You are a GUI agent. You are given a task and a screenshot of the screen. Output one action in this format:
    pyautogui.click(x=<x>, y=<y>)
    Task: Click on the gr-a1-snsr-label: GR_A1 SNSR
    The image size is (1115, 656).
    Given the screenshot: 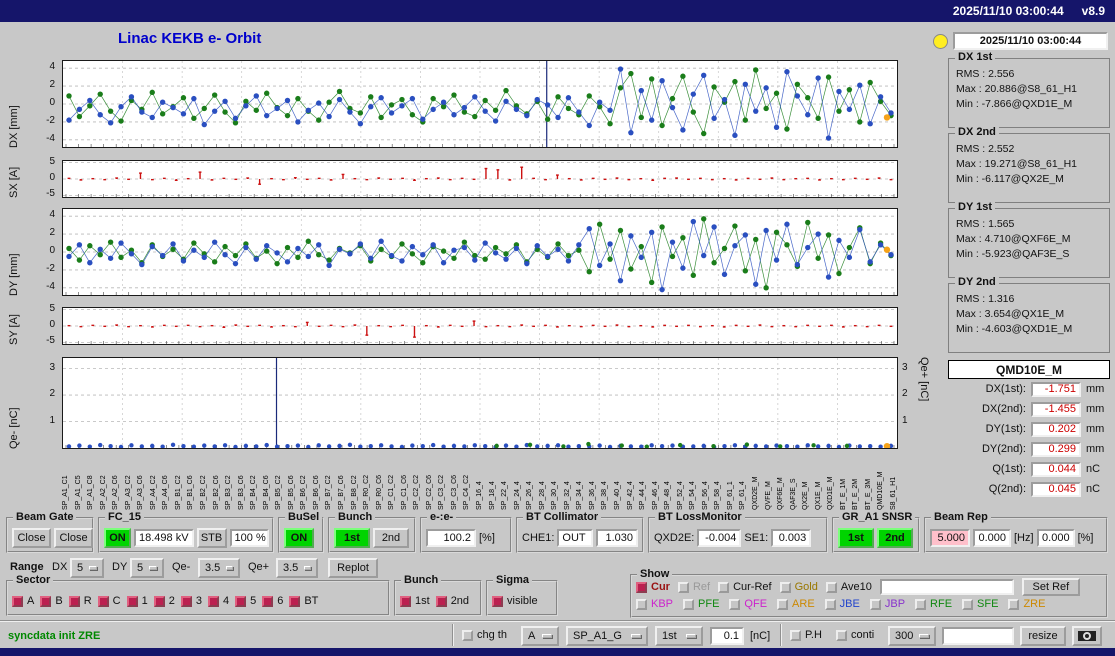 What is the action you would take?
    pyautogui.click(x=877, y=517)
    